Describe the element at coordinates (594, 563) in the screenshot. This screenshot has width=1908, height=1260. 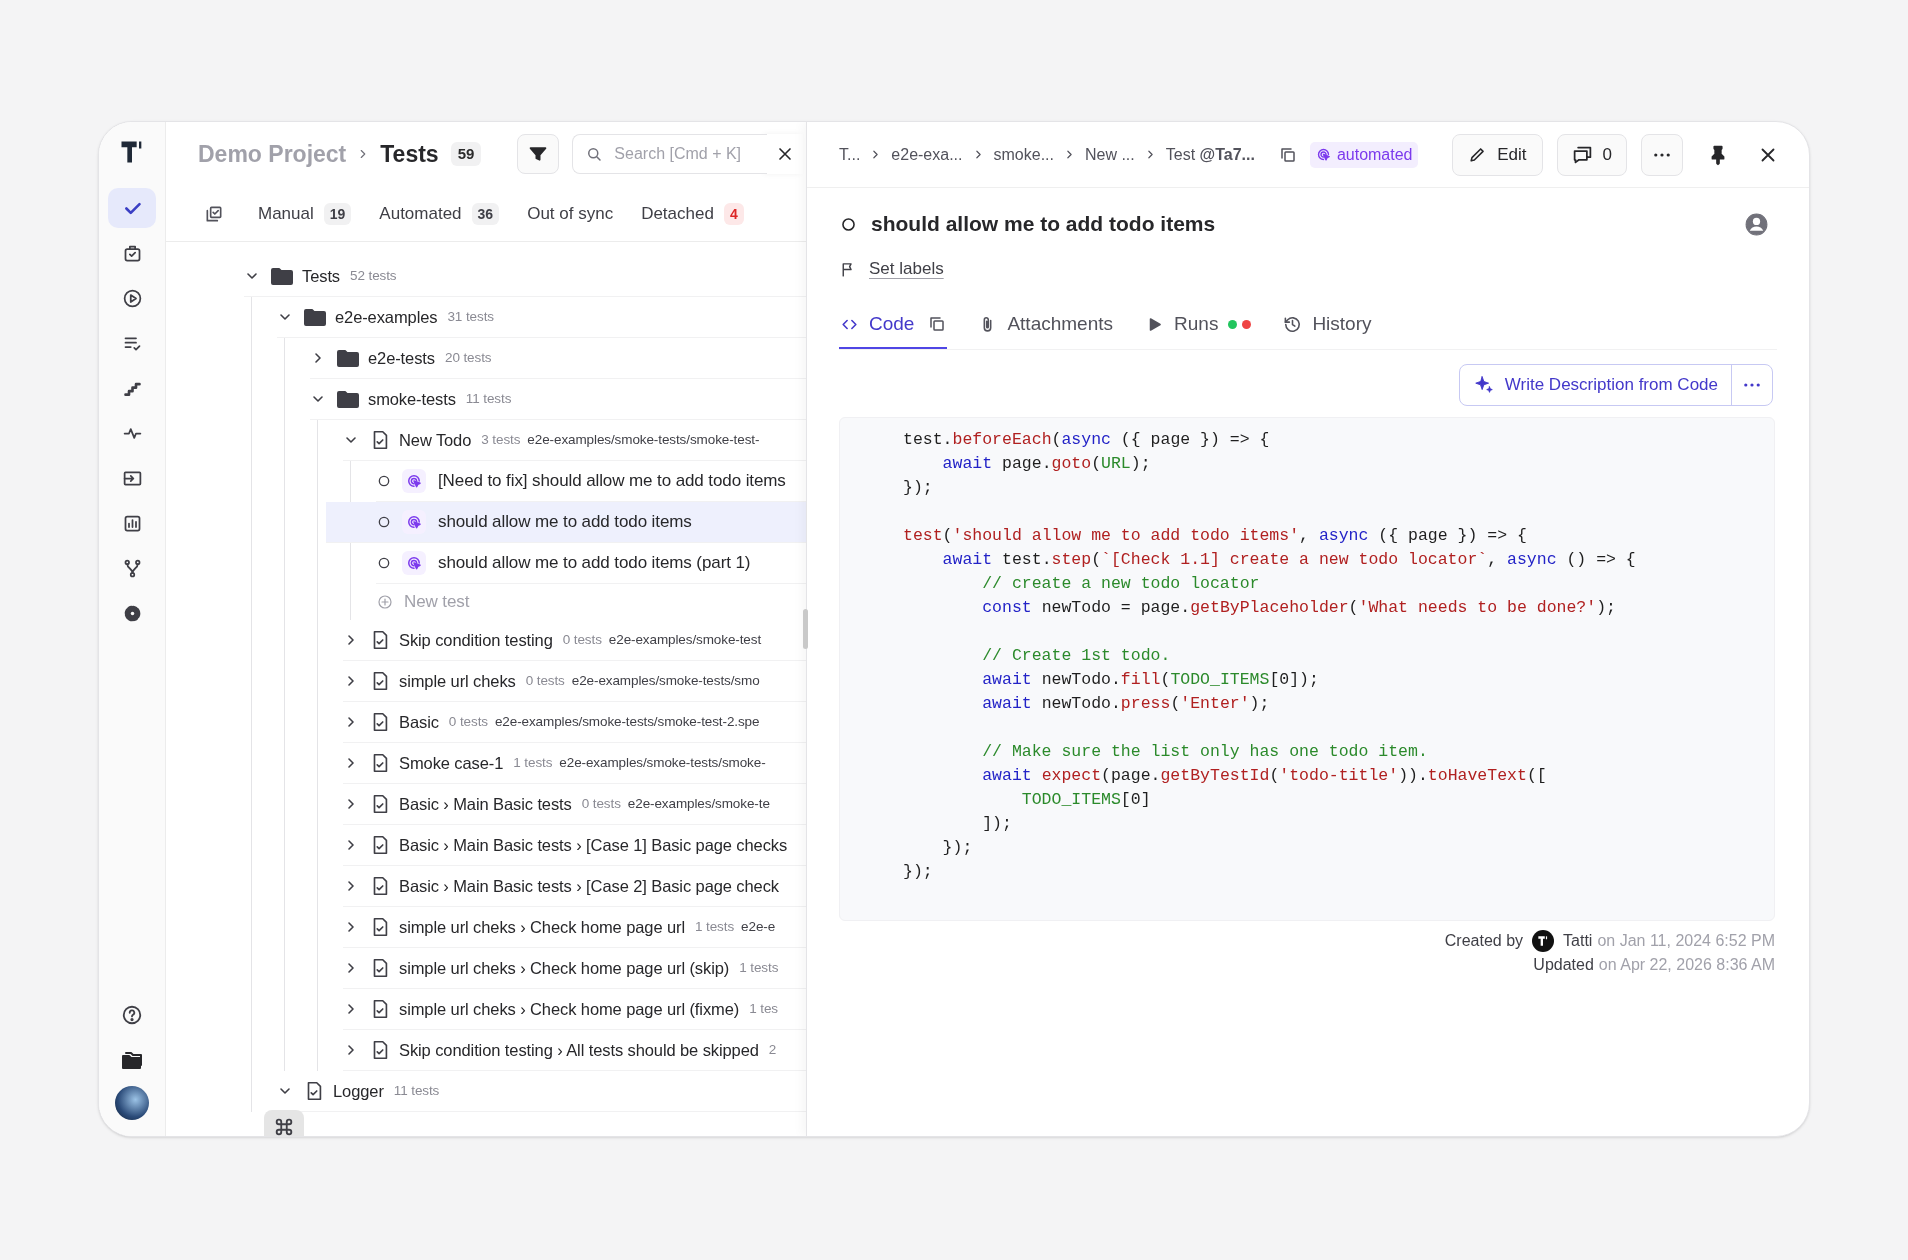
I see `test-name: should allow me to add todo items (part 1)` at that location.